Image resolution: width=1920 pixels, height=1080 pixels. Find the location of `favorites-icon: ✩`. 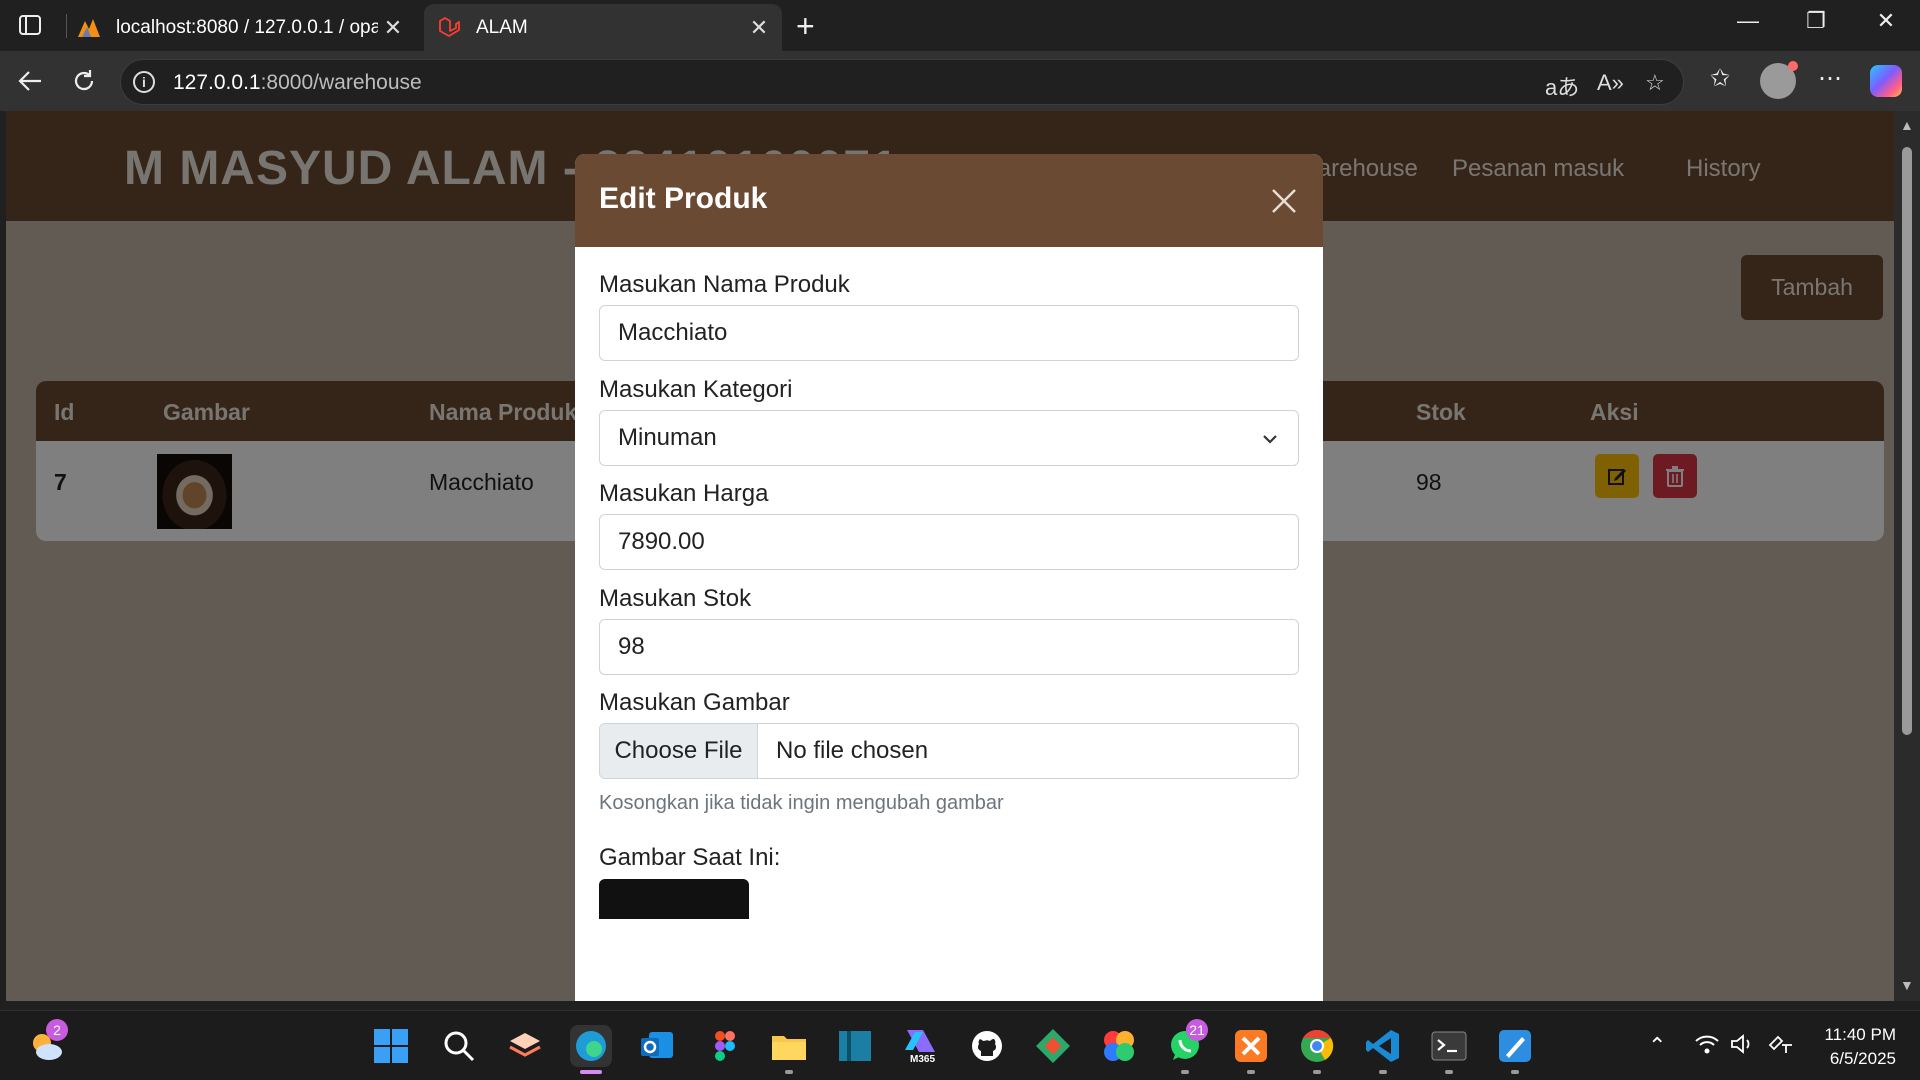

favorites-icon: ✩ is located at coordinates (1720, 78).